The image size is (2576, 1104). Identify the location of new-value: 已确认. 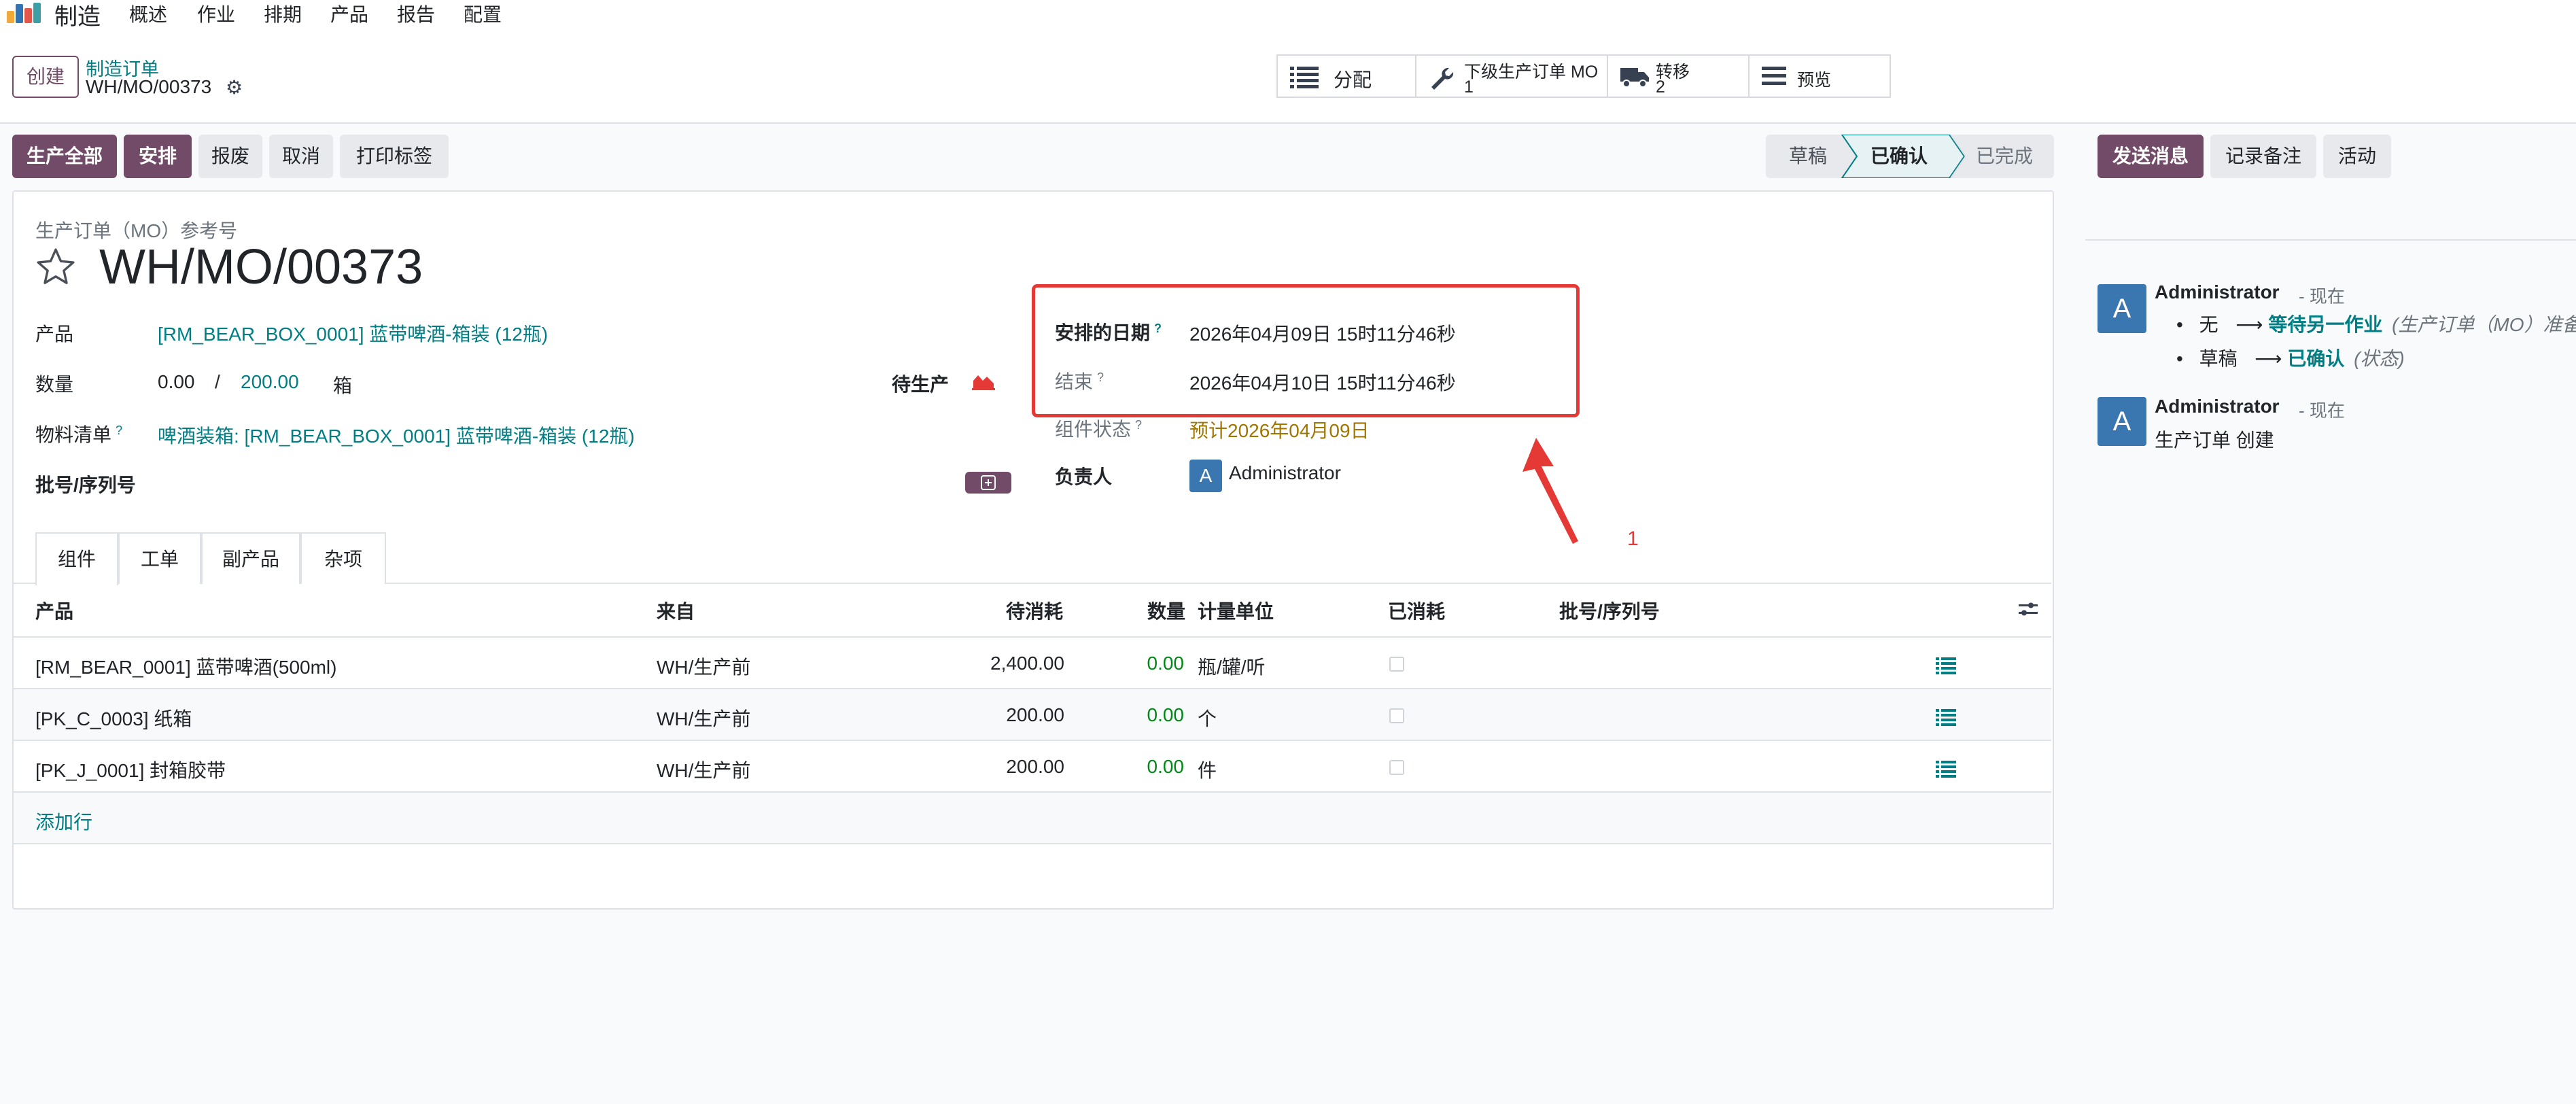
(2316, 358).